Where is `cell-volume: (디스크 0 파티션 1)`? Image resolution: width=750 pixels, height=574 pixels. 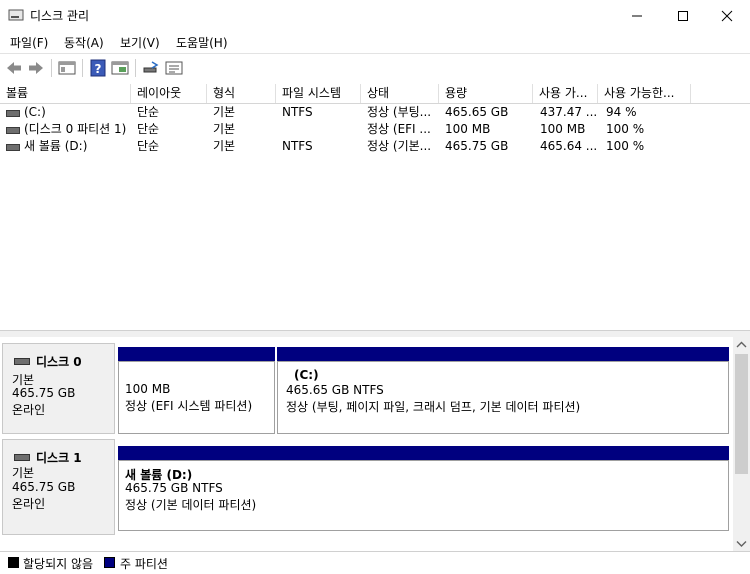
cell-volume: (디스크 0 파티션 1) is located at coordinates (75, 129).